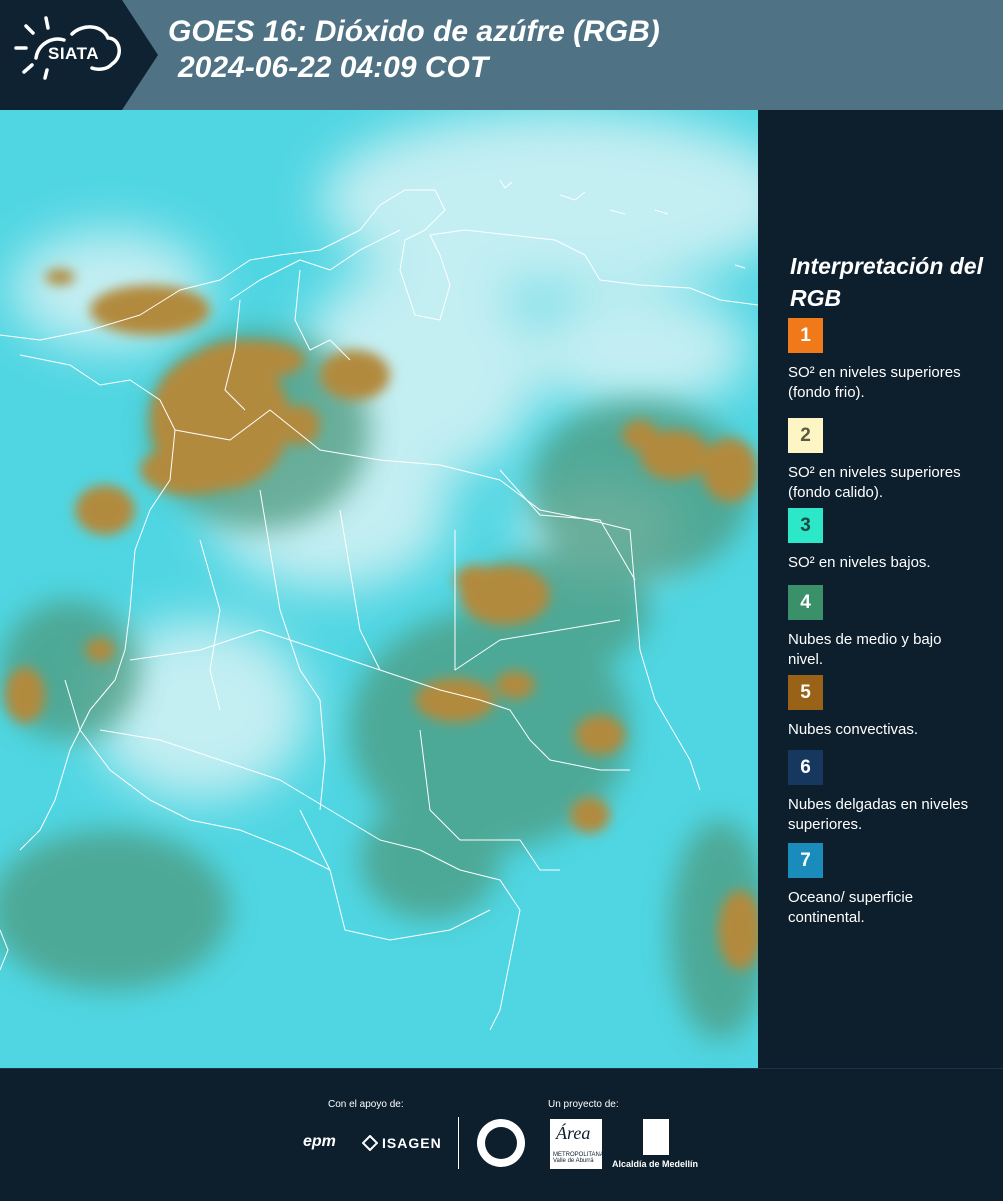 Image resolution: width=1003 pixels, height=1201 pixels. Describe the element at coordinates (805, 860) in the screenshot. I see `legend-swatch: 7` at that location.